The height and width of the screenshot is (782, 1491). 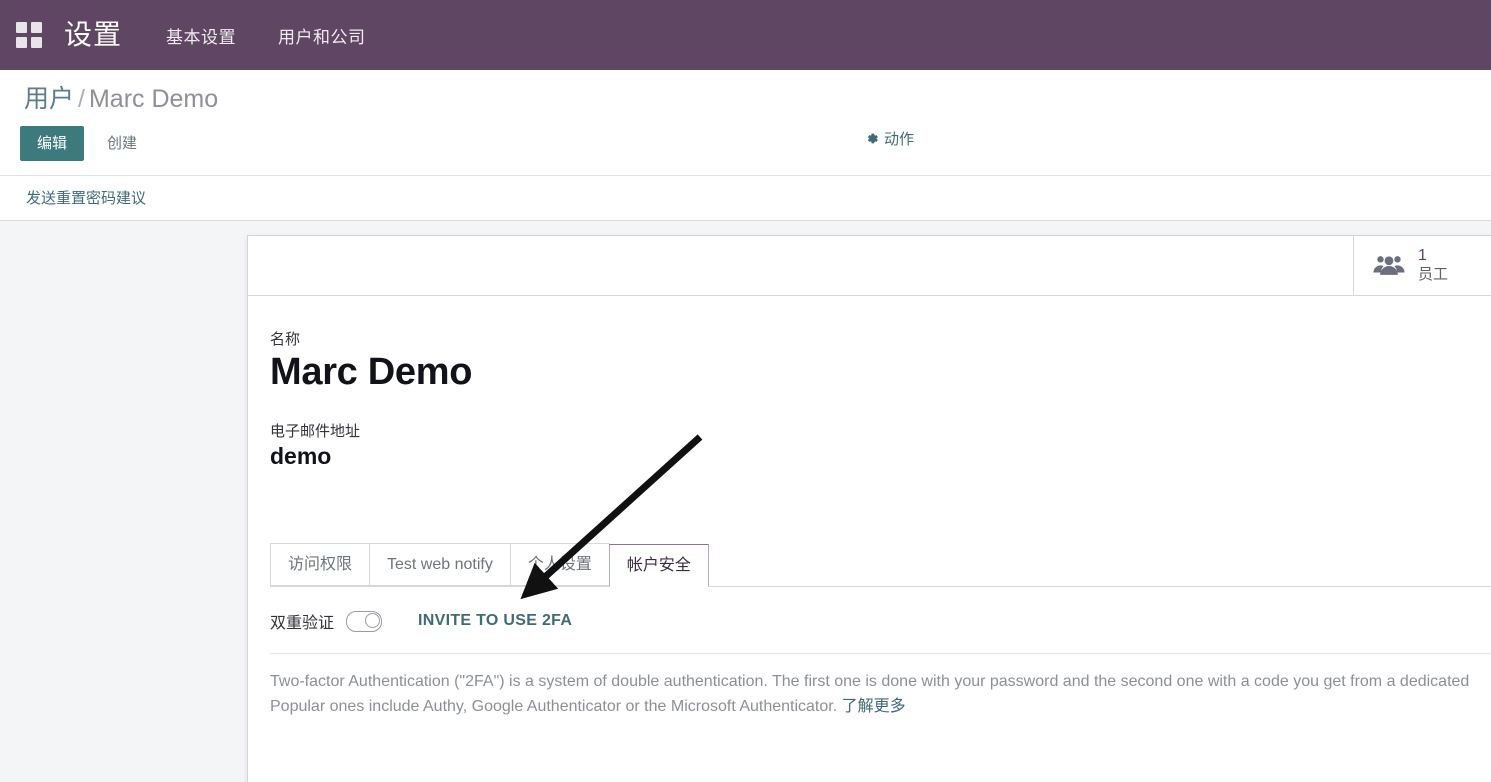 What do you see at coordinates (745, 144) in the screenshot?
I see `control-panel-buttons: 编辑 创建 动作` at bounding box center [745, 144].